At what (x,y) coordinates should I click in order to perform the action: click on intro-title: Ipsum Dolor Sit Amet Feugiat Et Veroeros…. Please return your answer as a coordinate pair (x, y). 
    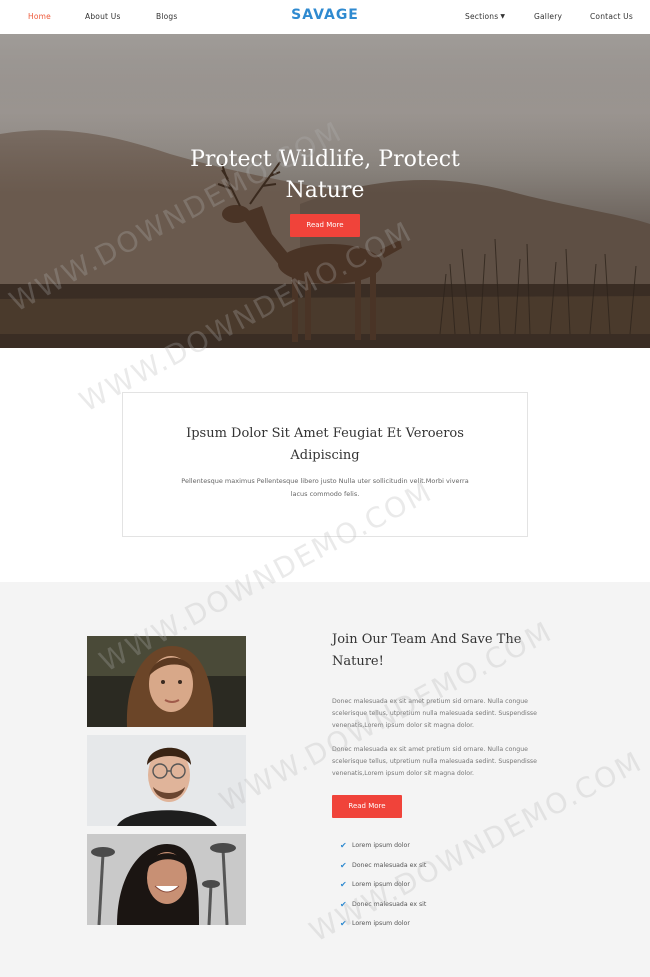
    Looking at the image, I should click on (325, 445).